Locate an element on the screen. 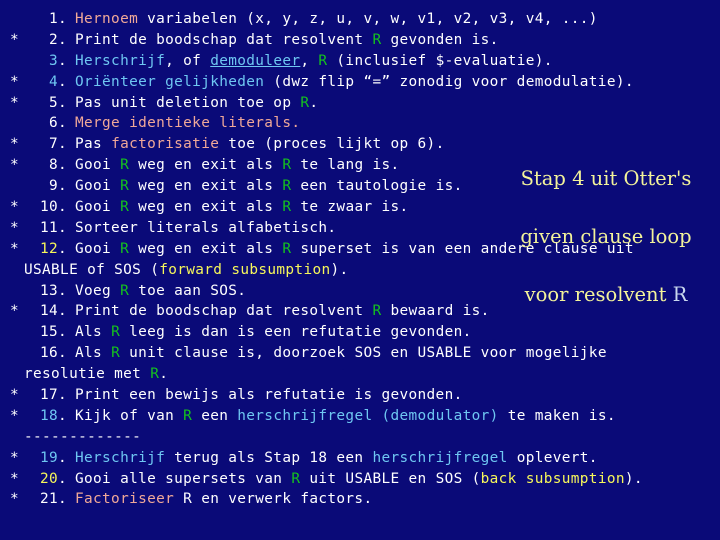  step-text-segment is located at coordinates (376, 416).